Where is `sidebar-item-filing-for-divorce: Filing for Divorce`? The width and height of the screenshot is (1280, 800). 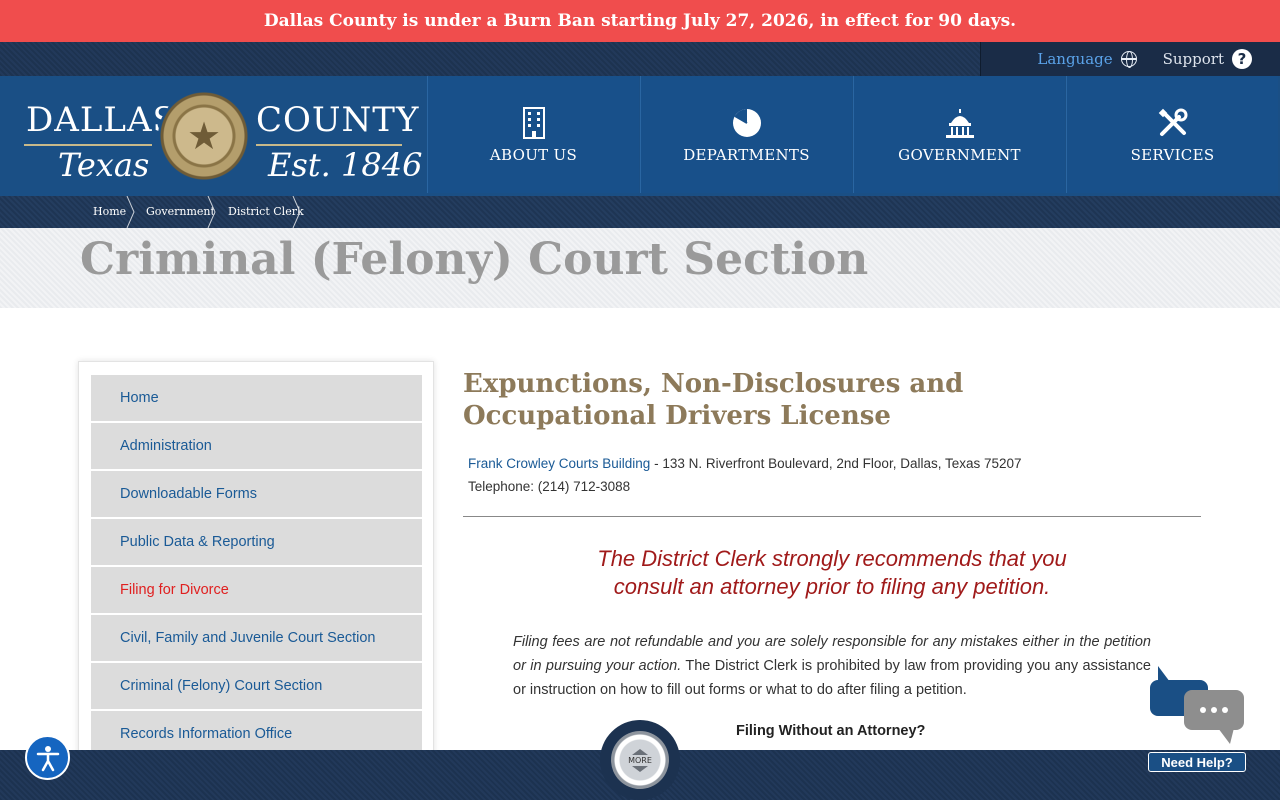 sidebar-item-filing-for-divorce: Filing for Divorce is located at coordinates (256, 590).